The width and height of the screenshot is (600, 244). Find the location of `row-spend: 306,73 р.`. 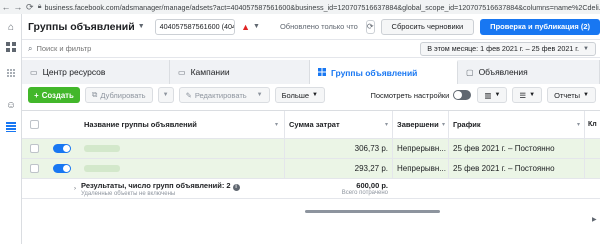

row-spend: 306,73 р. is located at coordinates (338, 148).